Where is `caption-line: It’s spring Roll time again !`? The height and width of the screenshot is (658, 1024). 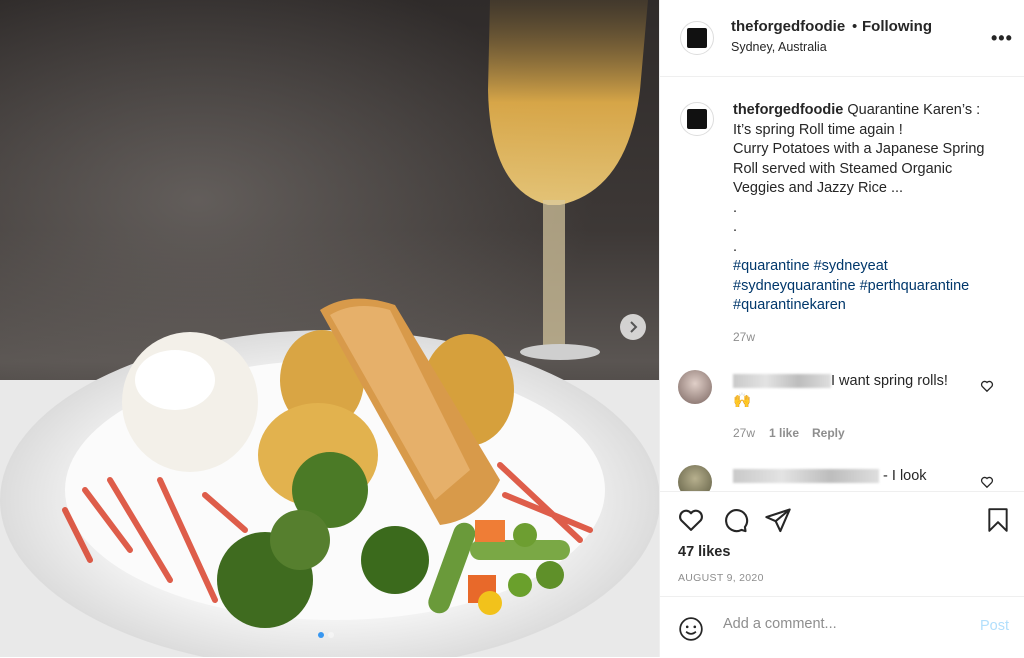 caption-line: It’s spring Roll time again ! is located at coordinates (818, 129).